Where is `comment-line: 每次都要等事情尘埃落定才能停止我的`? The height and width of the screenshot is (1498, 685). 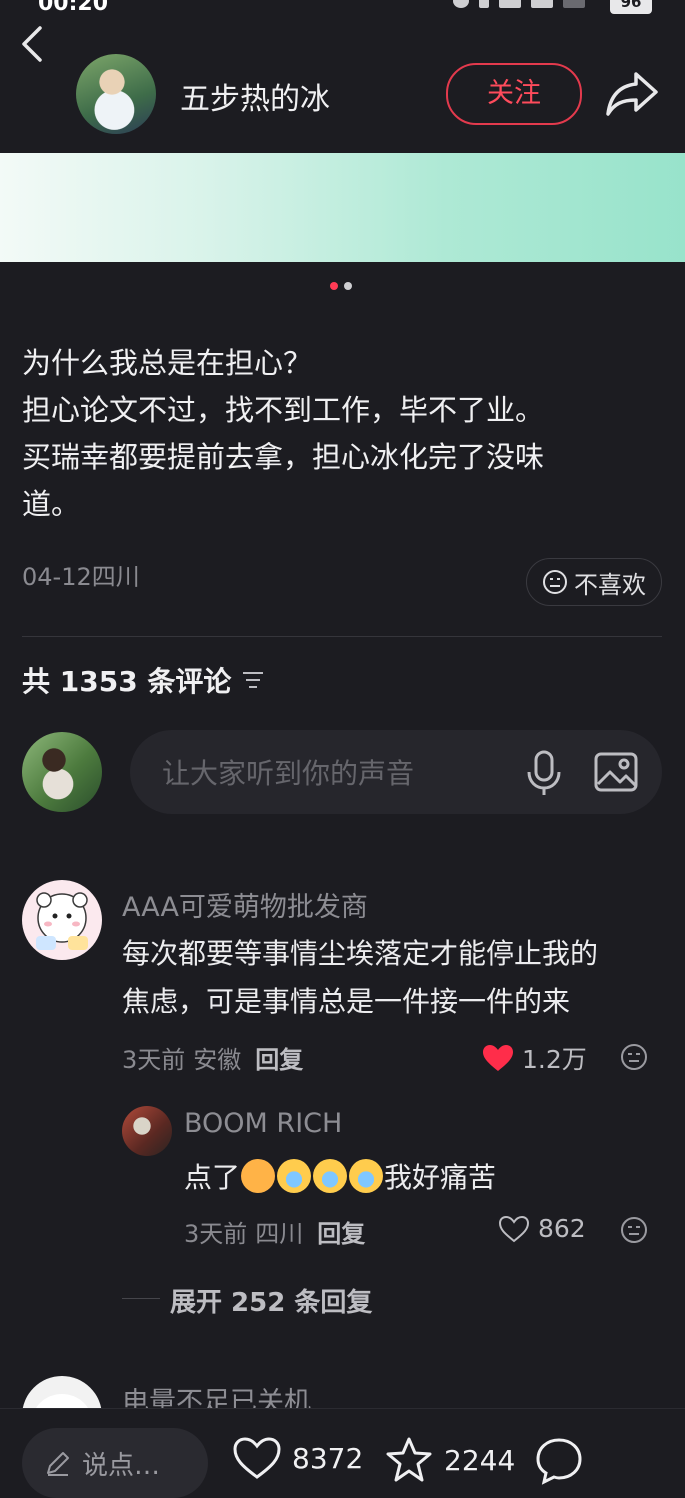
comment-line: 每次都要等事情尘埃落定才能停止我的 is located at coordinates (360, 953).